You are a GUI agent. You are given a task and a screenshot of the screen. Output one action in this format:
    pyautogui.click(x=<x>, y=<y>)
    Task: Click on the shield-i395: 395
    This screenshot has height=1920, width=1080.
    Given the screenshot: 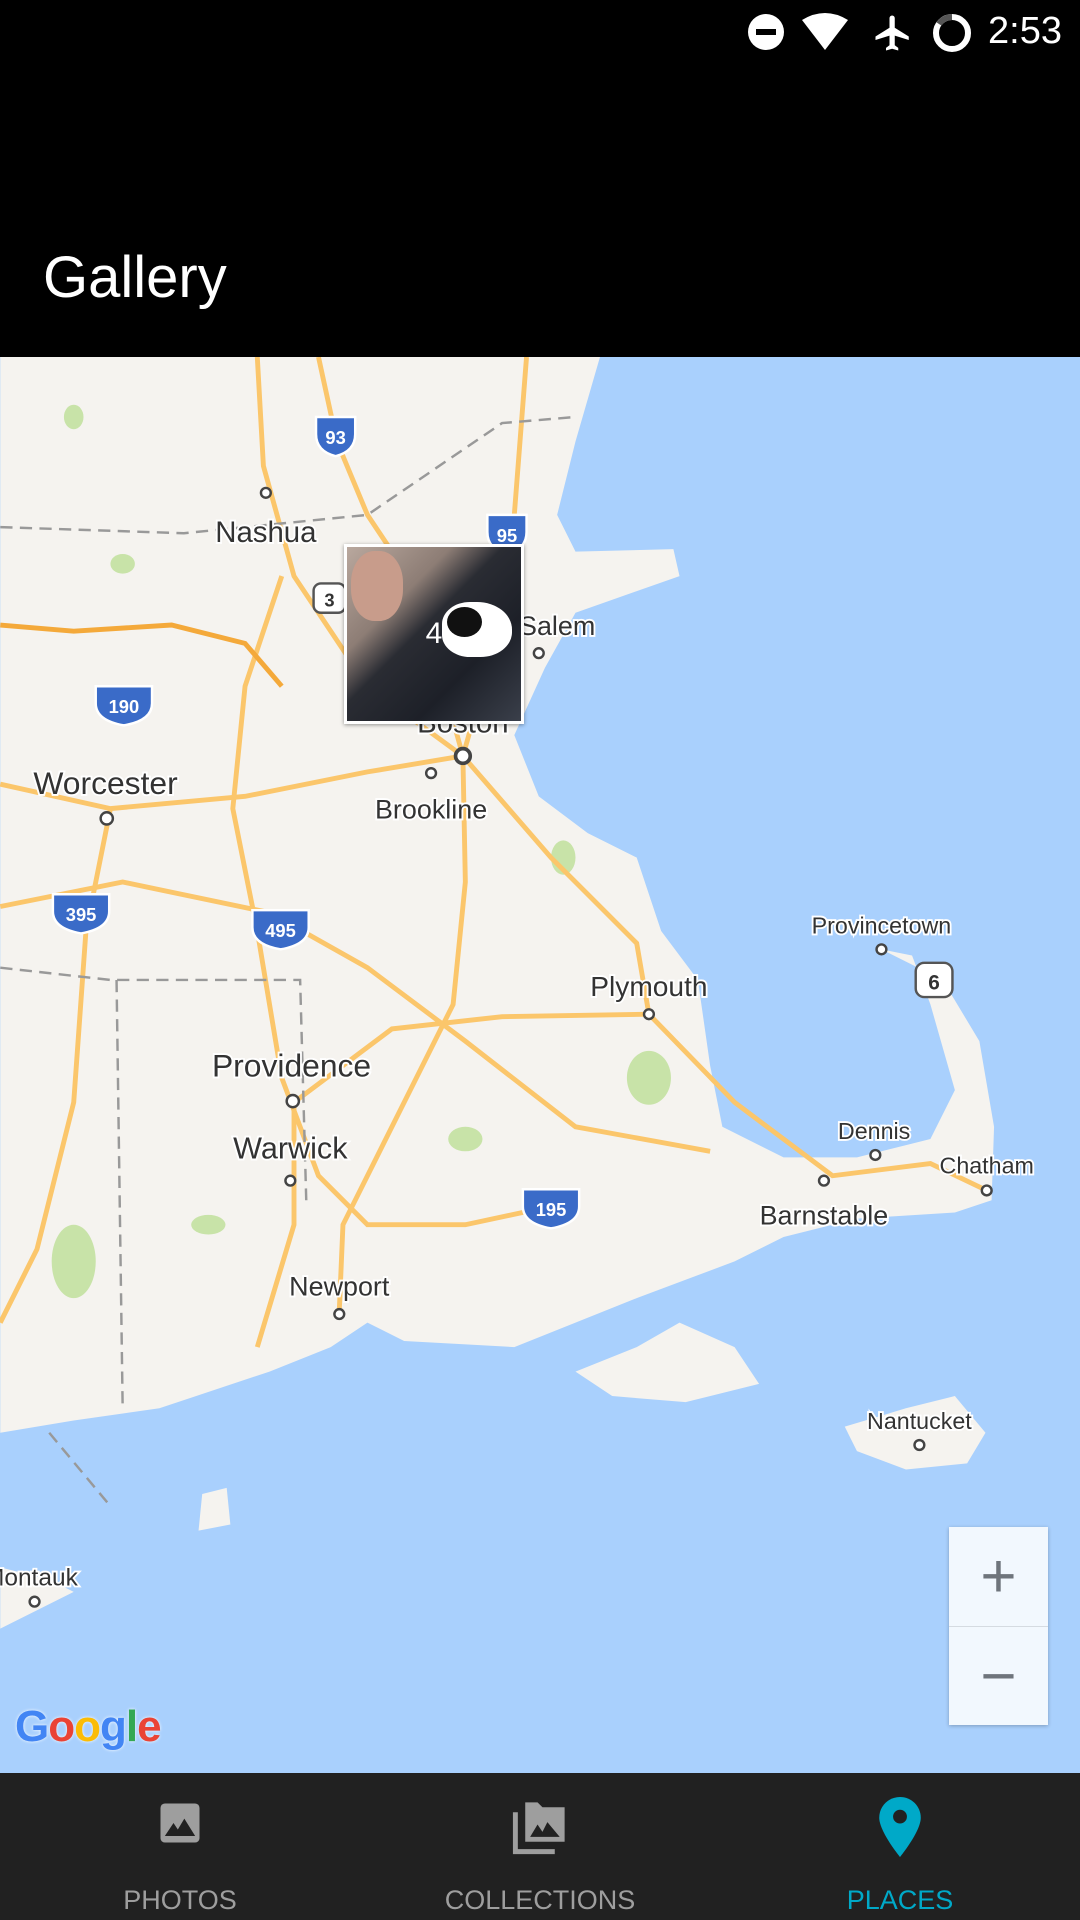 What is the action you would take?
    pyautogui.click(x=81, y=914)
    